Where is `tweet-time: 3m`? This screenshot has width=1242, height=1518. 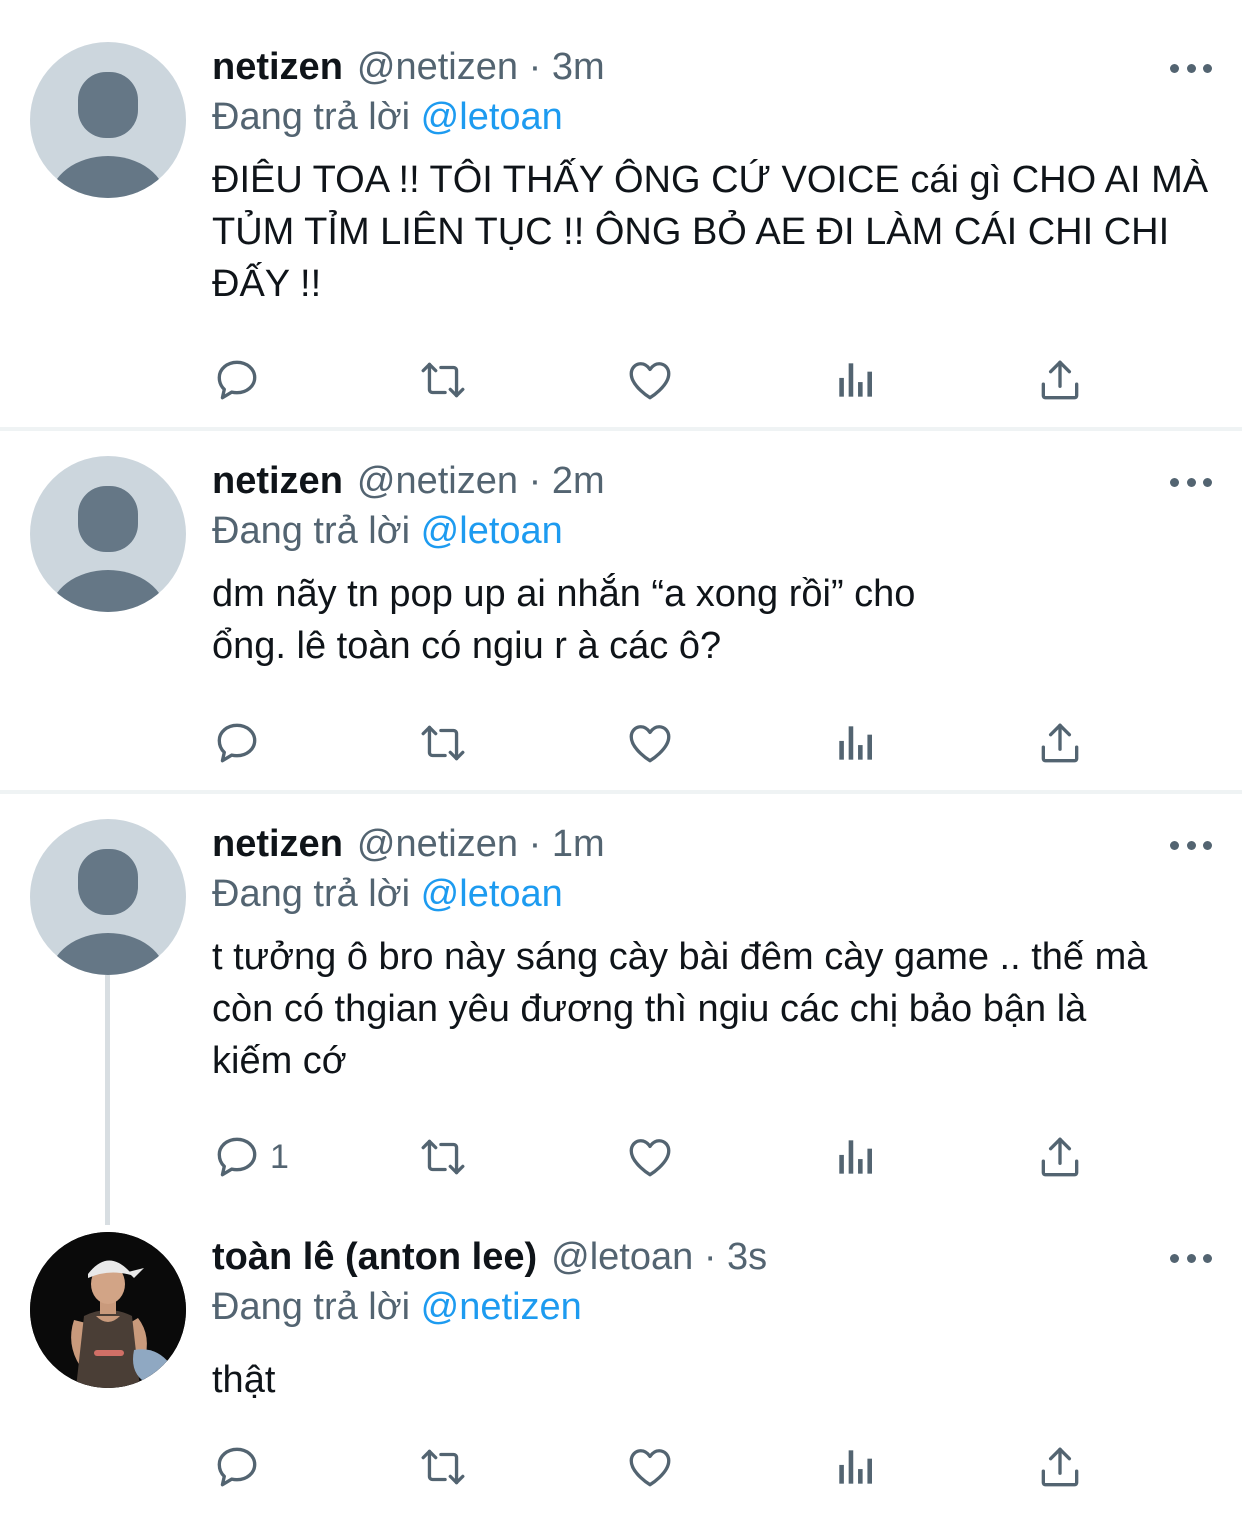
tweet-time: 3m is located at coordinates (578, 67).